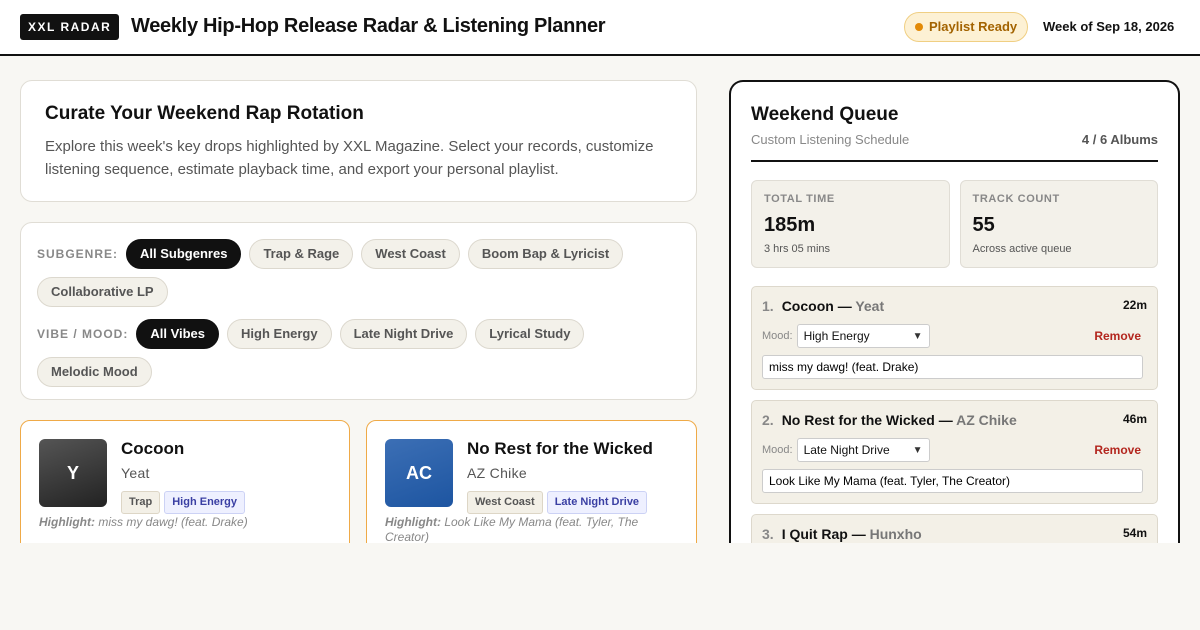  Describe the element at coordinates (799, 199) in the screenshot. I see `stat-label: TOTAL TIME` at that location.